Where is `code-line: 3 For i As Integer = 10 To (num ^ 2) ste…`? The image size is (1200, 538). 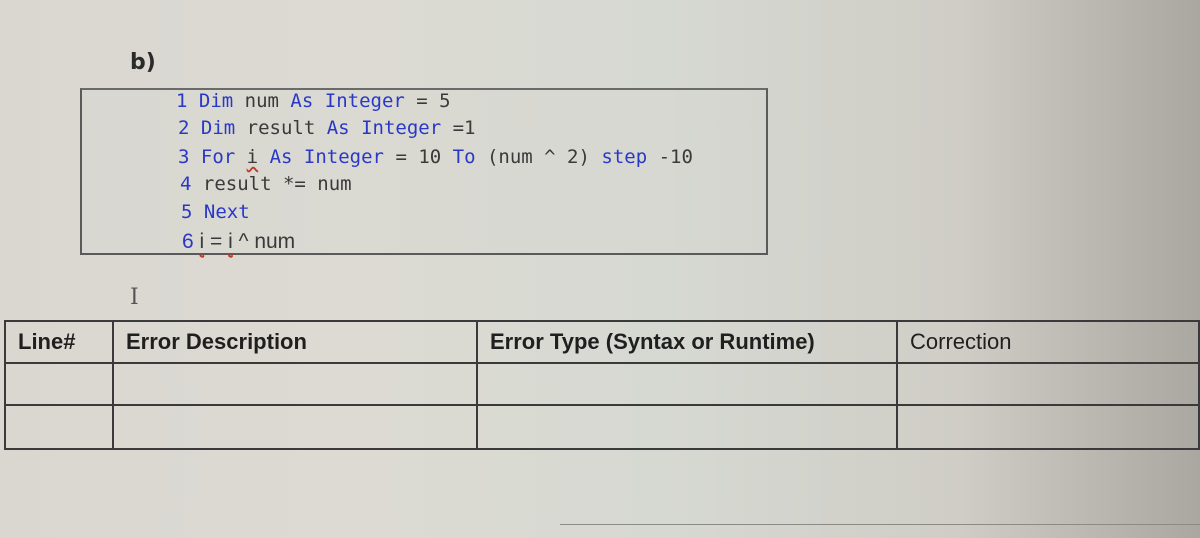 code-line: 3 For i As Integer = 10 To (num ^ 2) ste… is located at coordinates (435, 157).